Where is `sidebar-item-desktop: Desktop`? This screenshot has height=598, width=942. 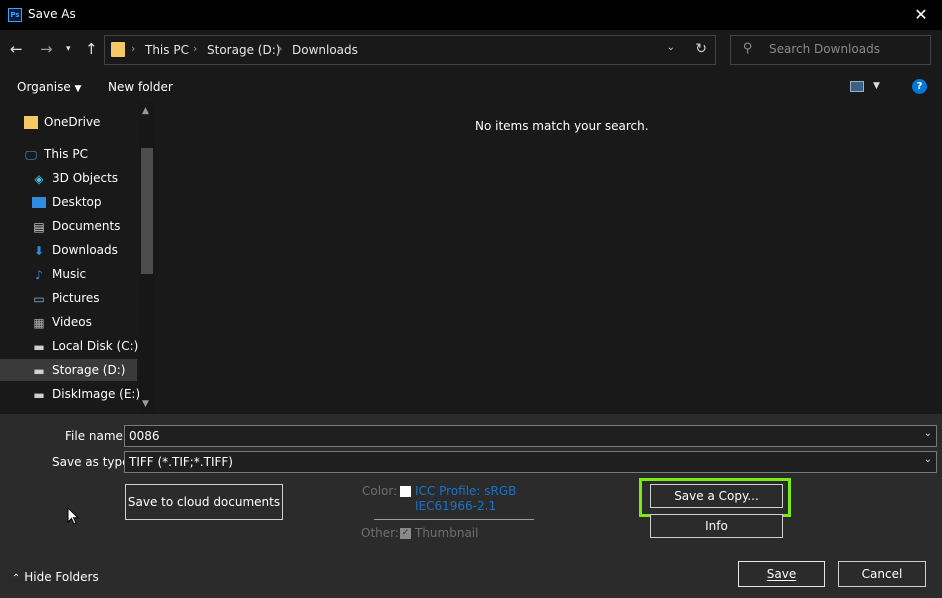 sidebar-item-desktop: Desktop is located at coordinates (85, 202).